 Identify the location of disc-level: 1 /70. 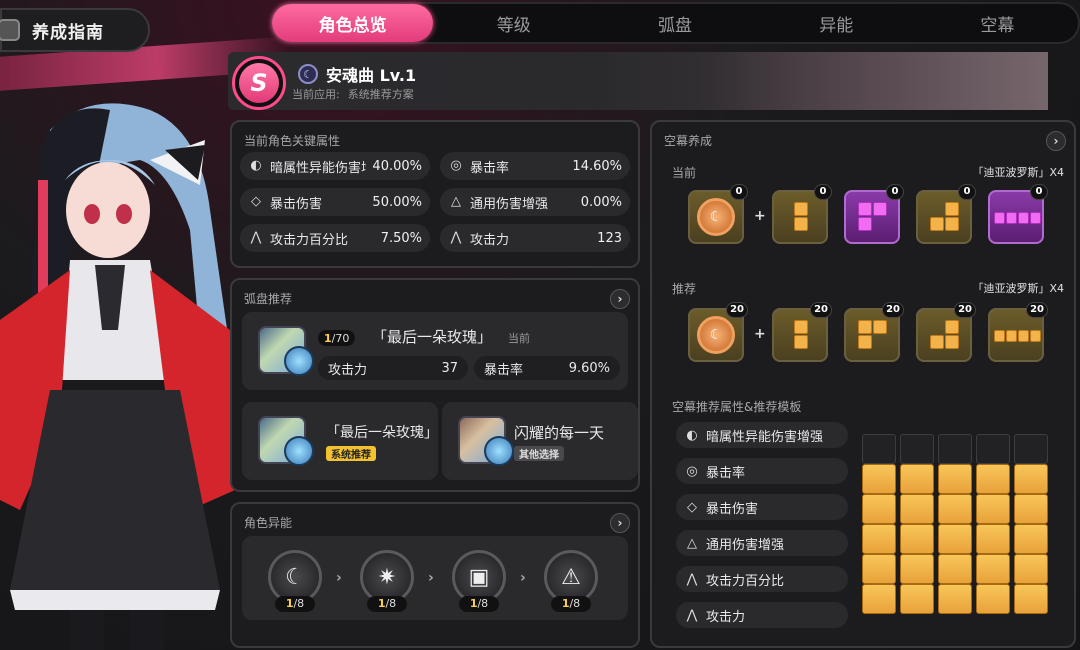
(337, 338).